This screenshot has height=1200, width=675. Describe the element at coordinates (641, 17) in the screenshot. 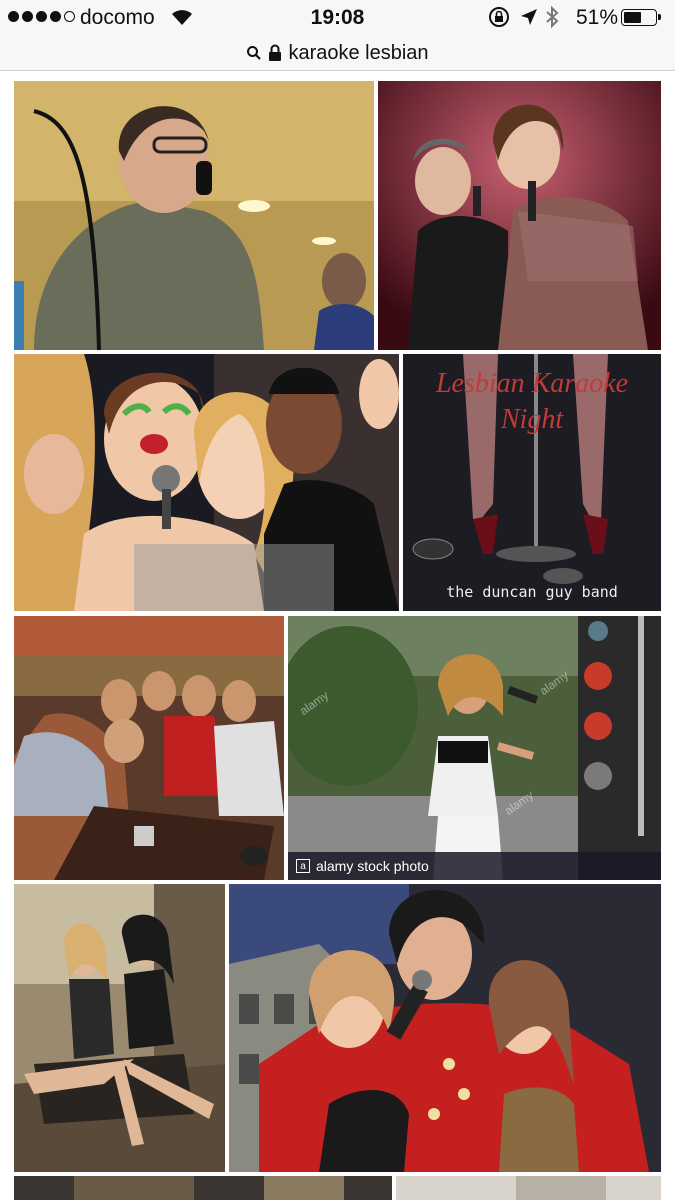

I see `battery-icon` at that location.